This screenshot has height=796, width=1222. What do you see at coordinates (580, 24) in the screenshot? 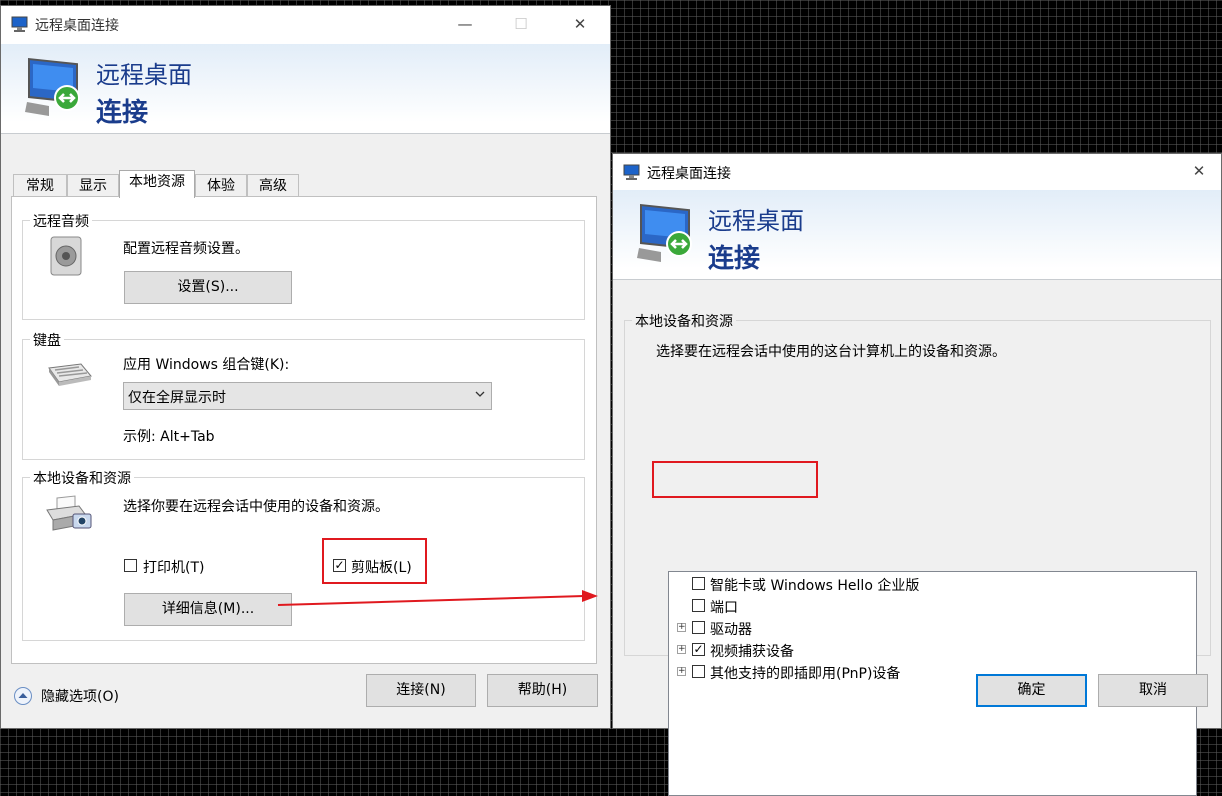
I see `close-button: ✕` at bounding box center [580, 24].